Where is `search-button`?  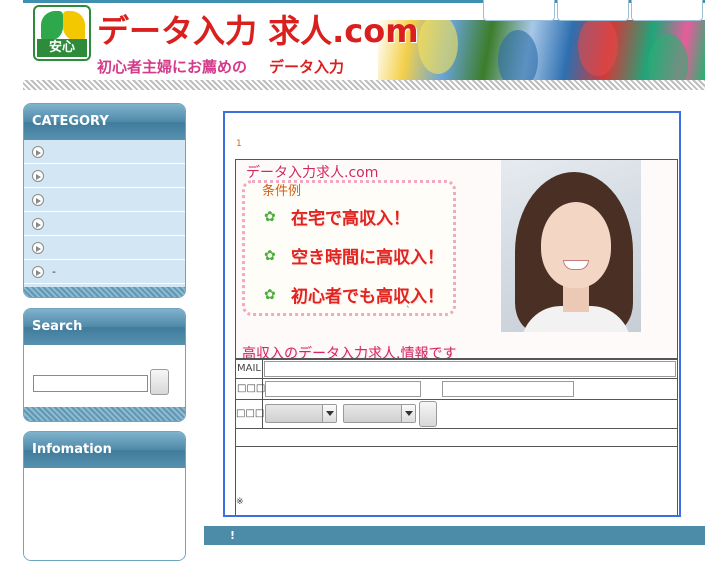
search-button is located at coordinates (159, 382).